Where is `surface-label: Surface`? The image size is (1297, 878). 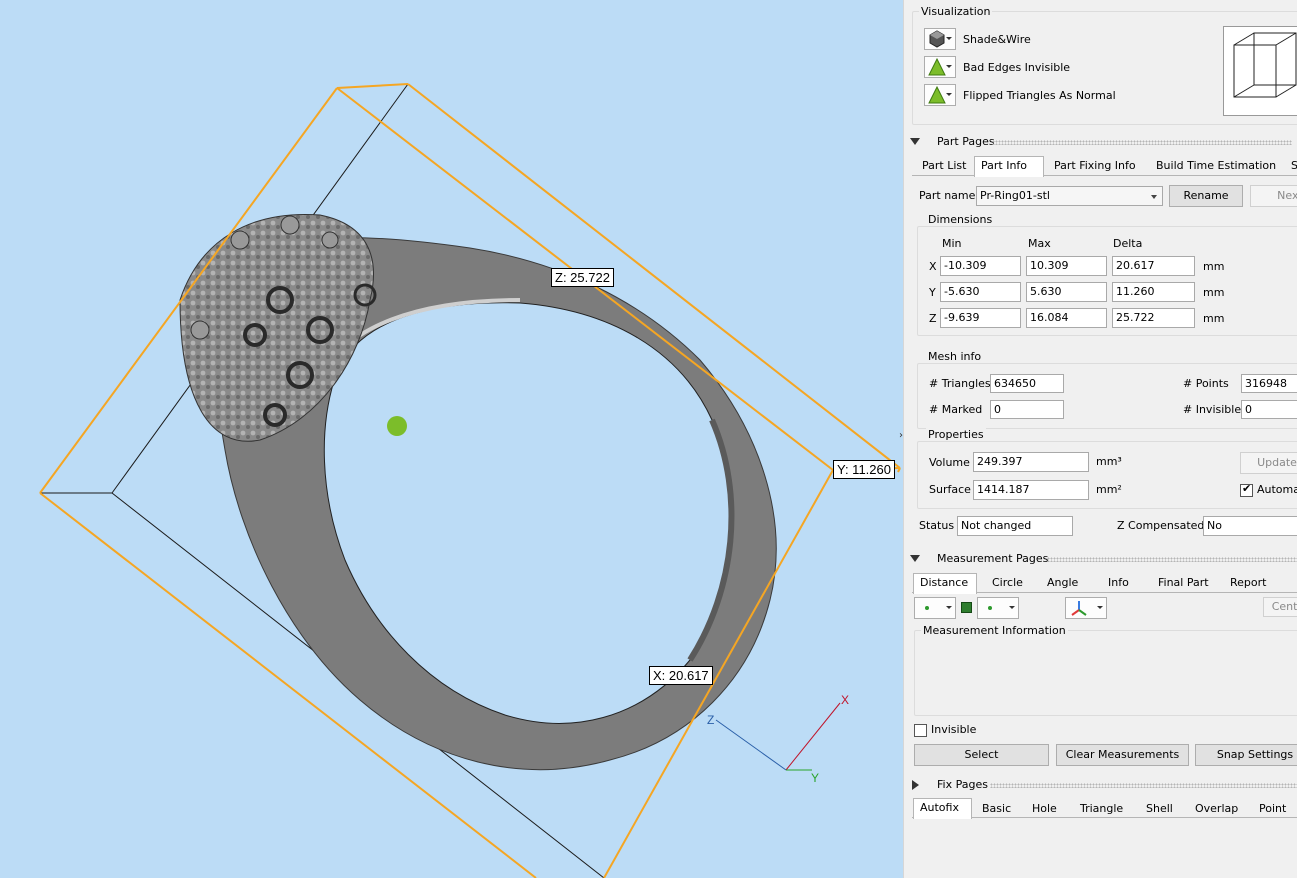 surface-label: Surface is located at coordinates (950, 489).